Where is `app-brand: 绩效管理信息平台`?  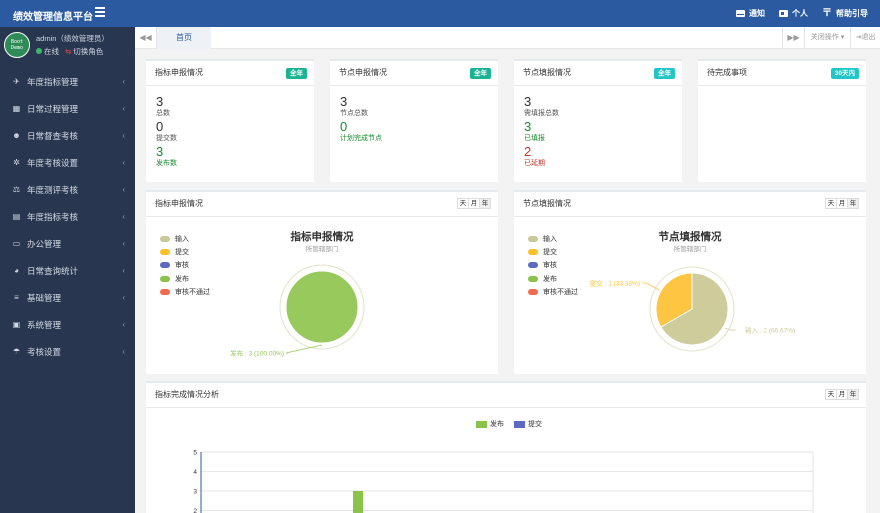
app-brand: 绩效管理信息平台 is located at coordinates (53, 15).